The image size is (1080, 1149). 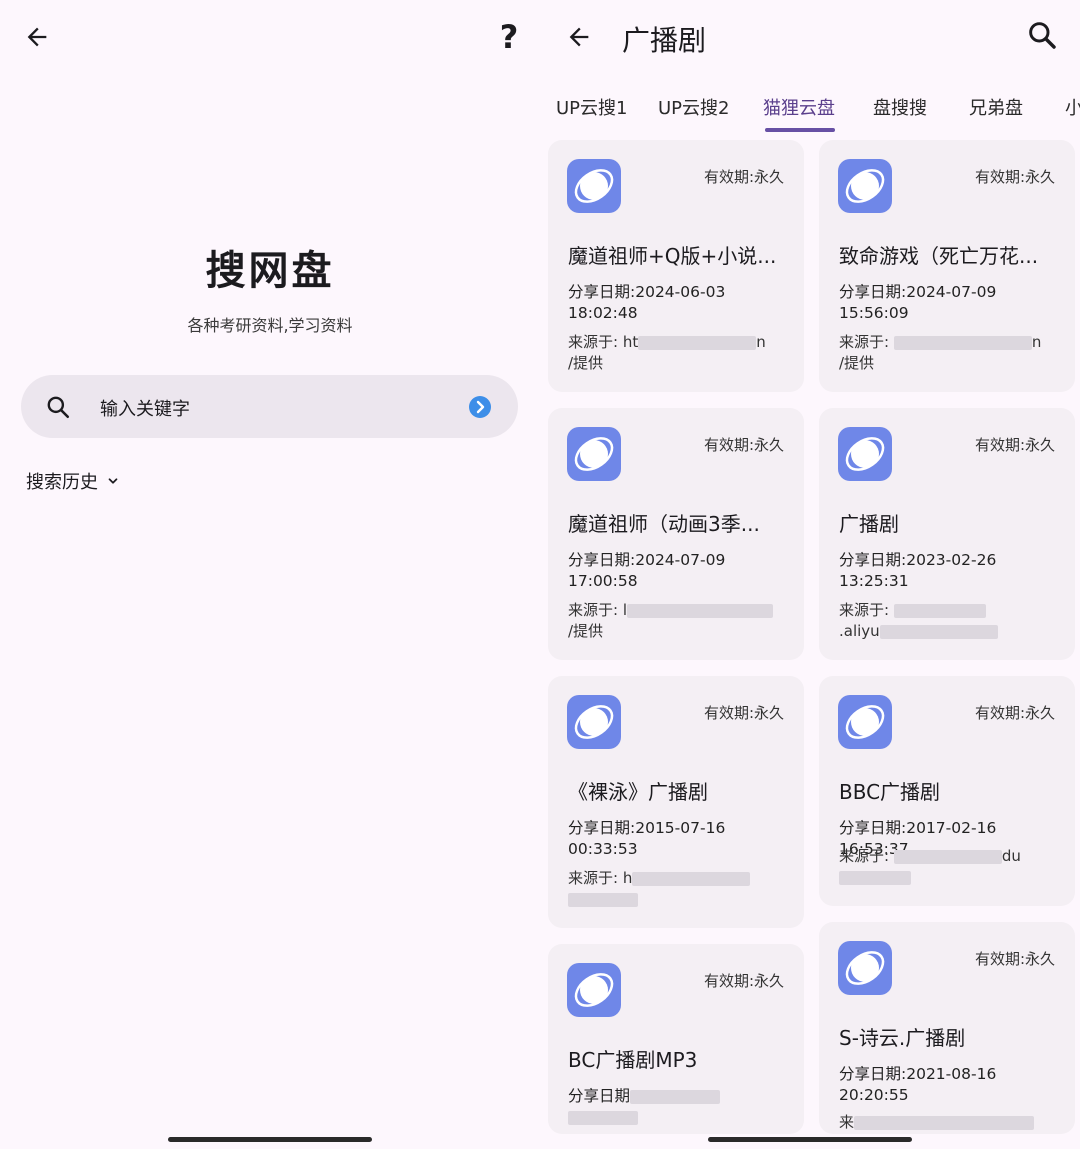 I want to click on share-date: 分享日期:2021-08-16 20:20:55, so click(x=918, y=1084).